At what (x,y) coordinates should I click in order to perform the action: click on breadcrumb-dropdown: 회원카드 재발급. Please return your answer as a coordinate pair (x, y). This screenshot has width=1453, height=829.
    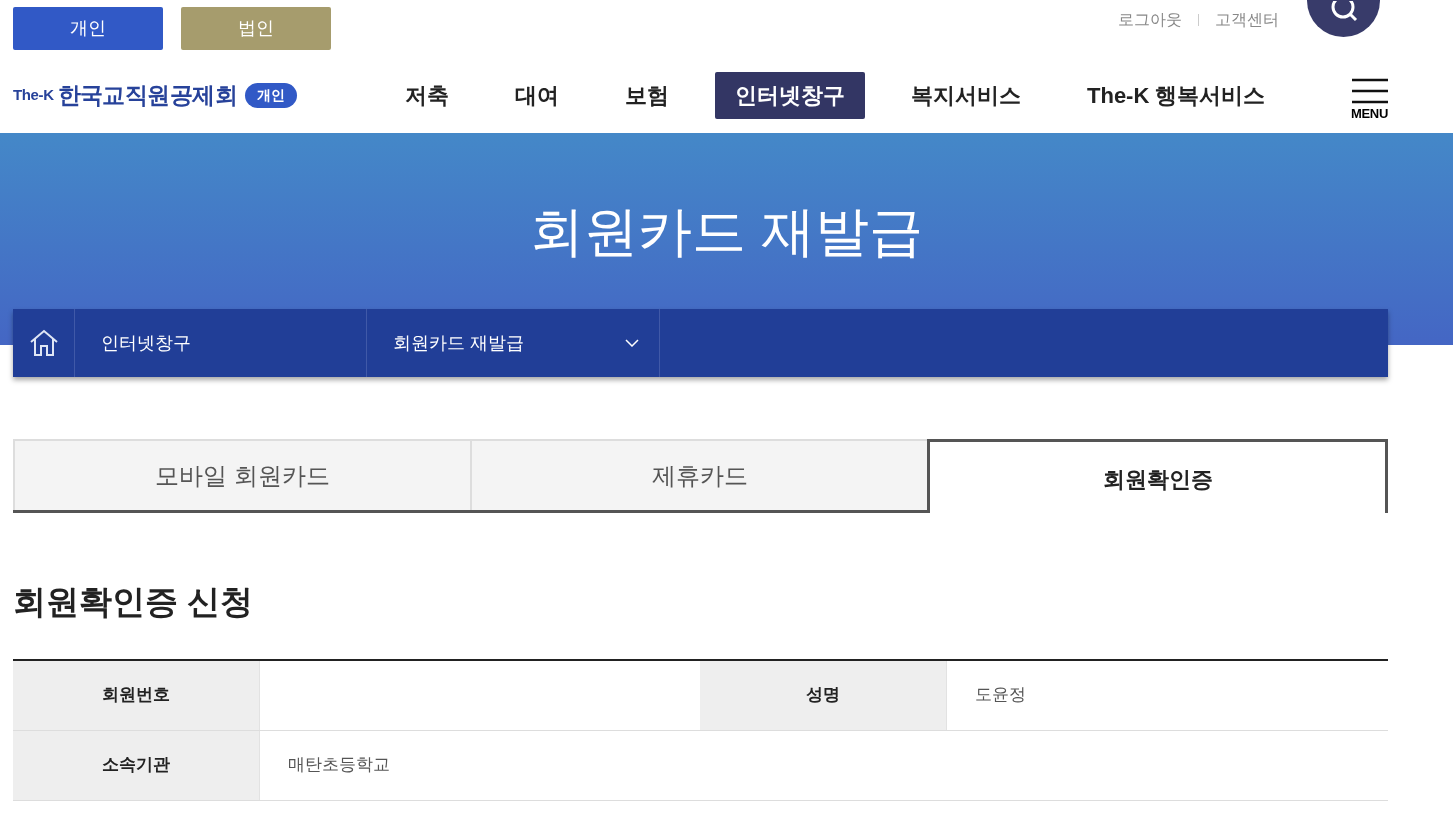
    Looking at the image, I should click on (513, 343).